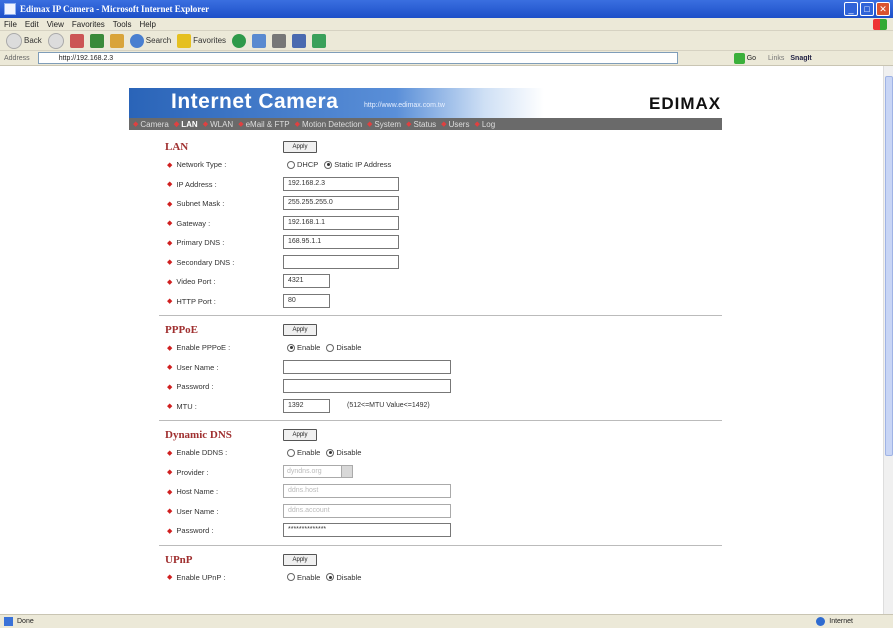 The width and height of the screenshot is (893, 628). I want to click on primary-dns-input: 168.95.1.1, so click(341, 242).